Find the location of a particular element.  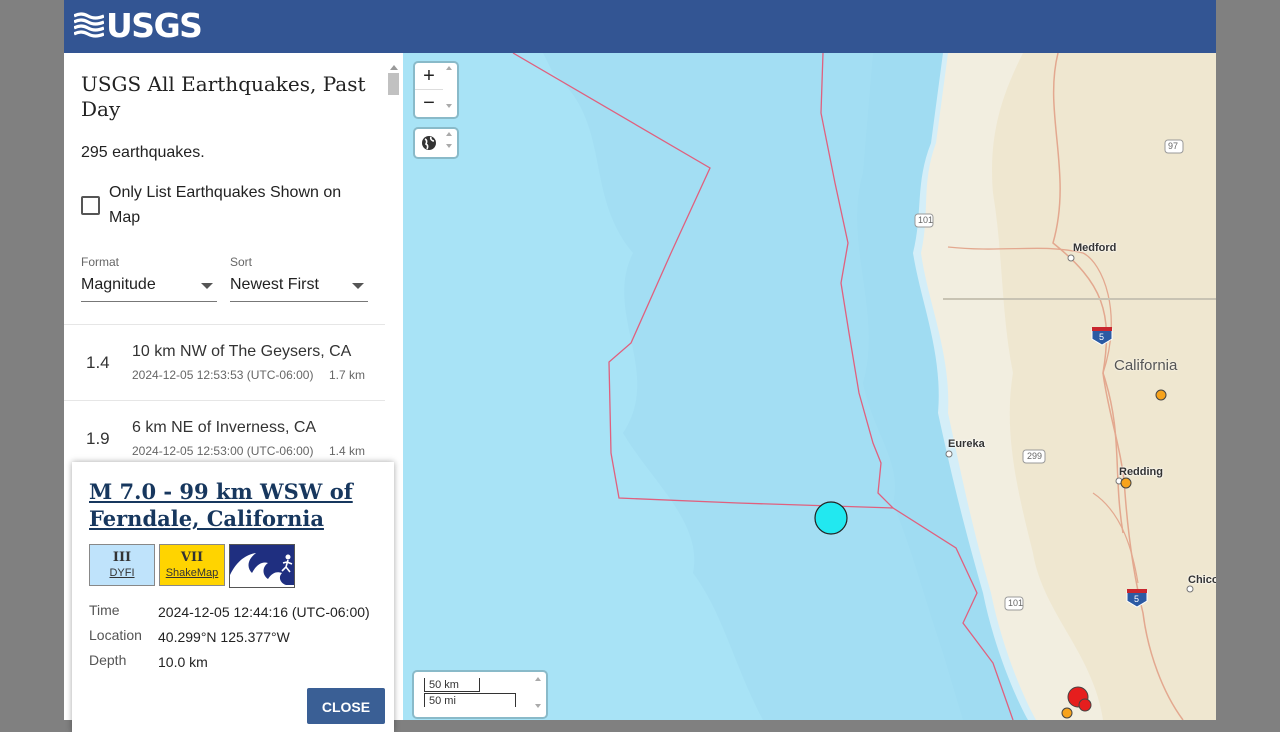

close-button: CLOSE is located at coordinates (346, 706).